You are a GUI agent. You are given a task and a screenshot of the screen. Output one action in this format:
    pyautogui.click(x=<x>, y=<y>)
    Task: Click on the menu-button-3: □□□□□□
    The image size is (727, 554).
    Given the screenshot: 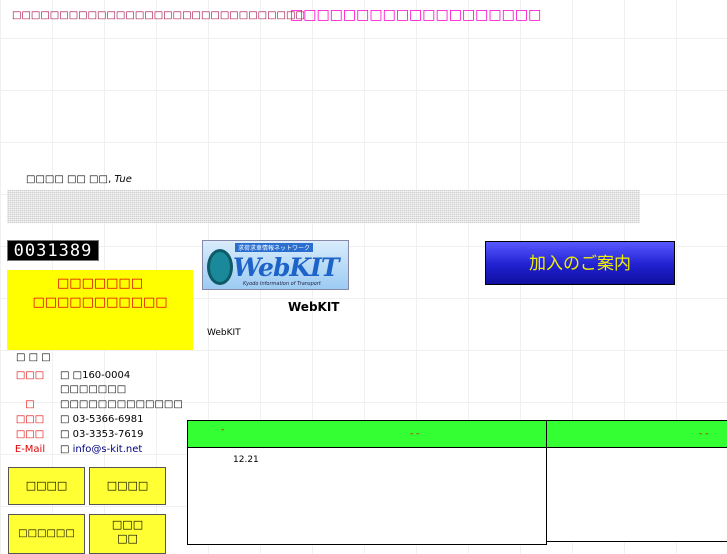 What is the action you would take?
    pyautogui.click(x=46, y=534)
    